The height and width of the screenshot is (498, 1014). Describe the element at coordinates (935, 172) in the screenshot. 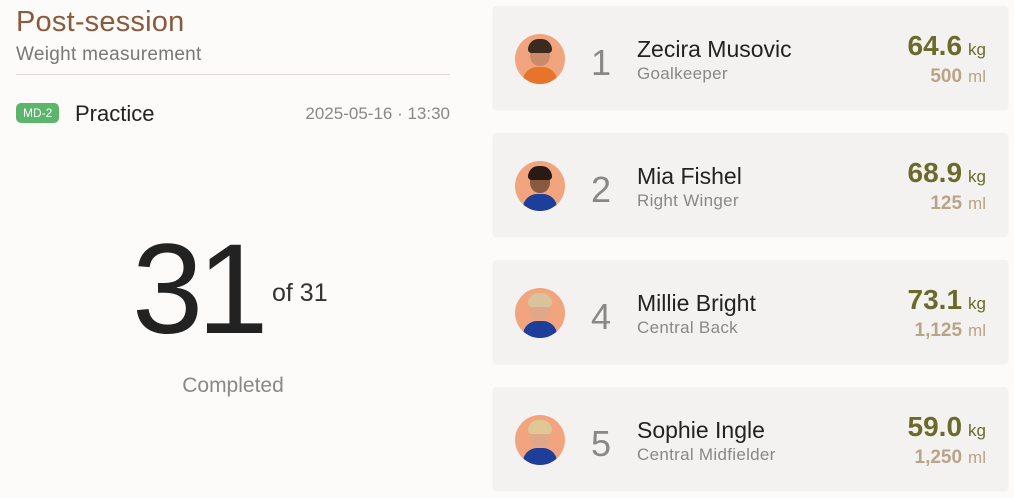

I see `weight-value: 68.9` at that location.